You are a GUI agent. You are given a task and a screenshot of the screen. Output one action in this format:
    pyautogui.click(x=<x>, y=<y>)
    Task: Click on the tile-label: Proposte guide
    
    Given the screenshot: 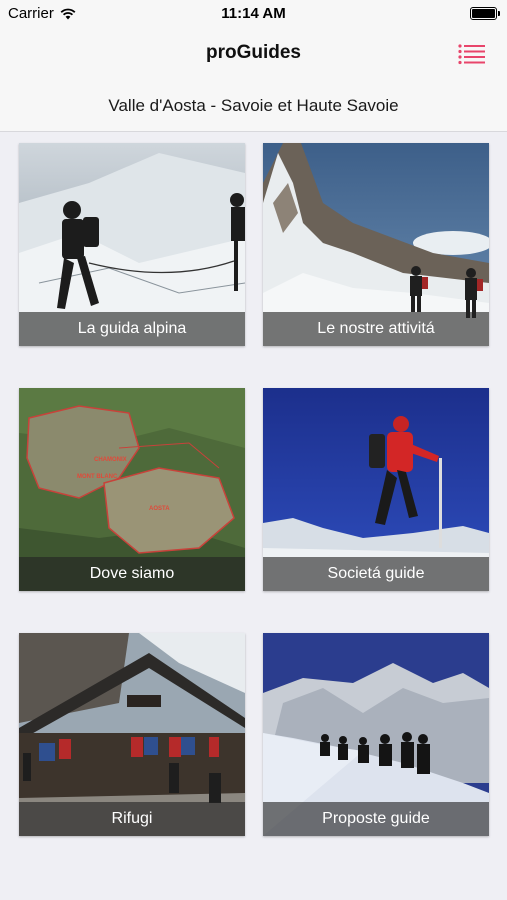 What is the action you would take?
    pyautogui.click(x=376, y=819)
    